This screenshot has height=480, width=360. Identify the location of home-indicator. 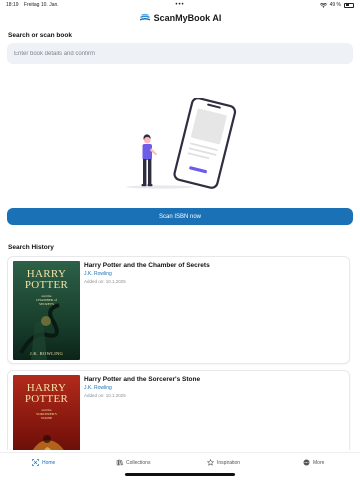
(180, 474).